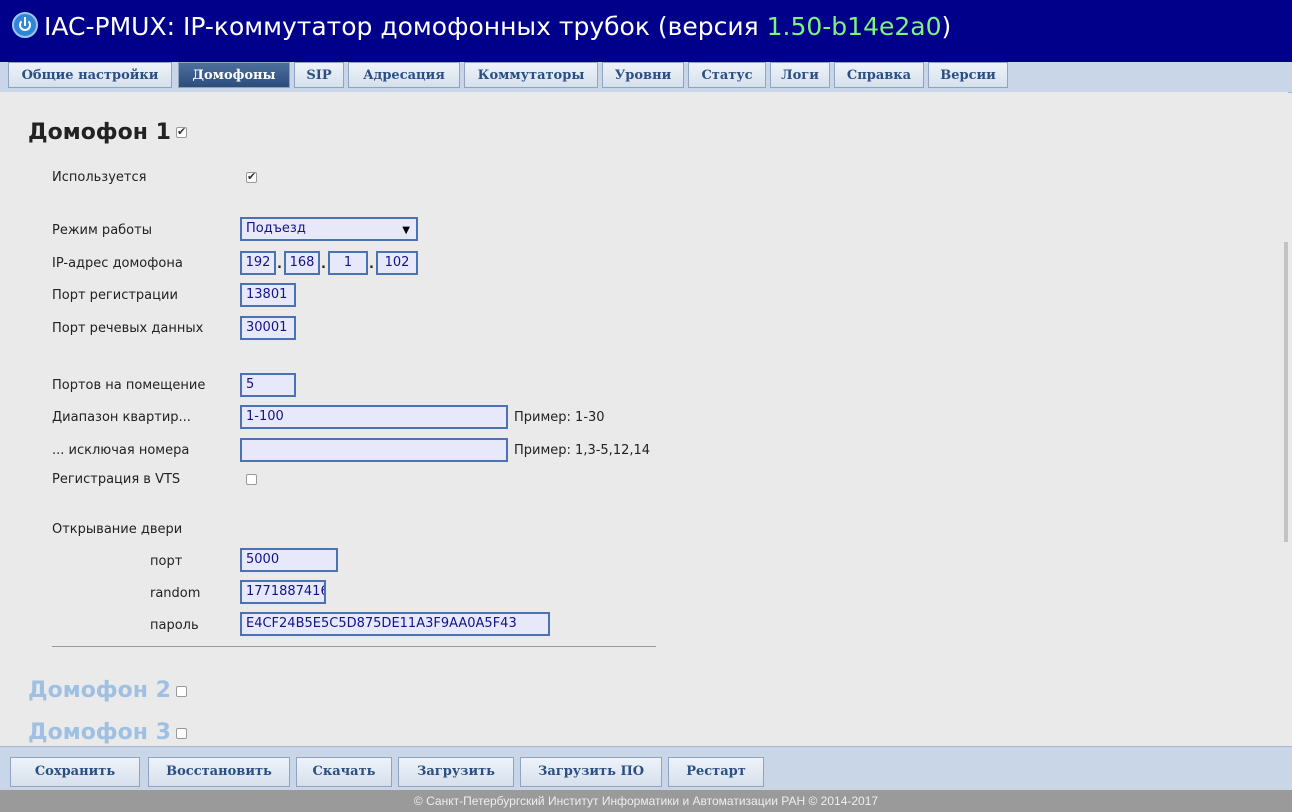  What do you see at coordinates (129, 385) in the screenshot?
I see `ports-per-room-label: Портов на помещение` at bounding box center [129, 385].